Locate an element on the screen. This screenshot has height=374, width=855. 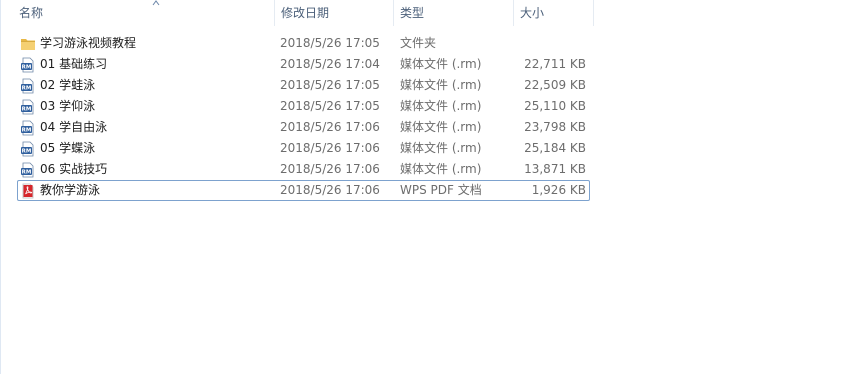
column-header-name-label: 名称 is located at coordinates (31, 13).